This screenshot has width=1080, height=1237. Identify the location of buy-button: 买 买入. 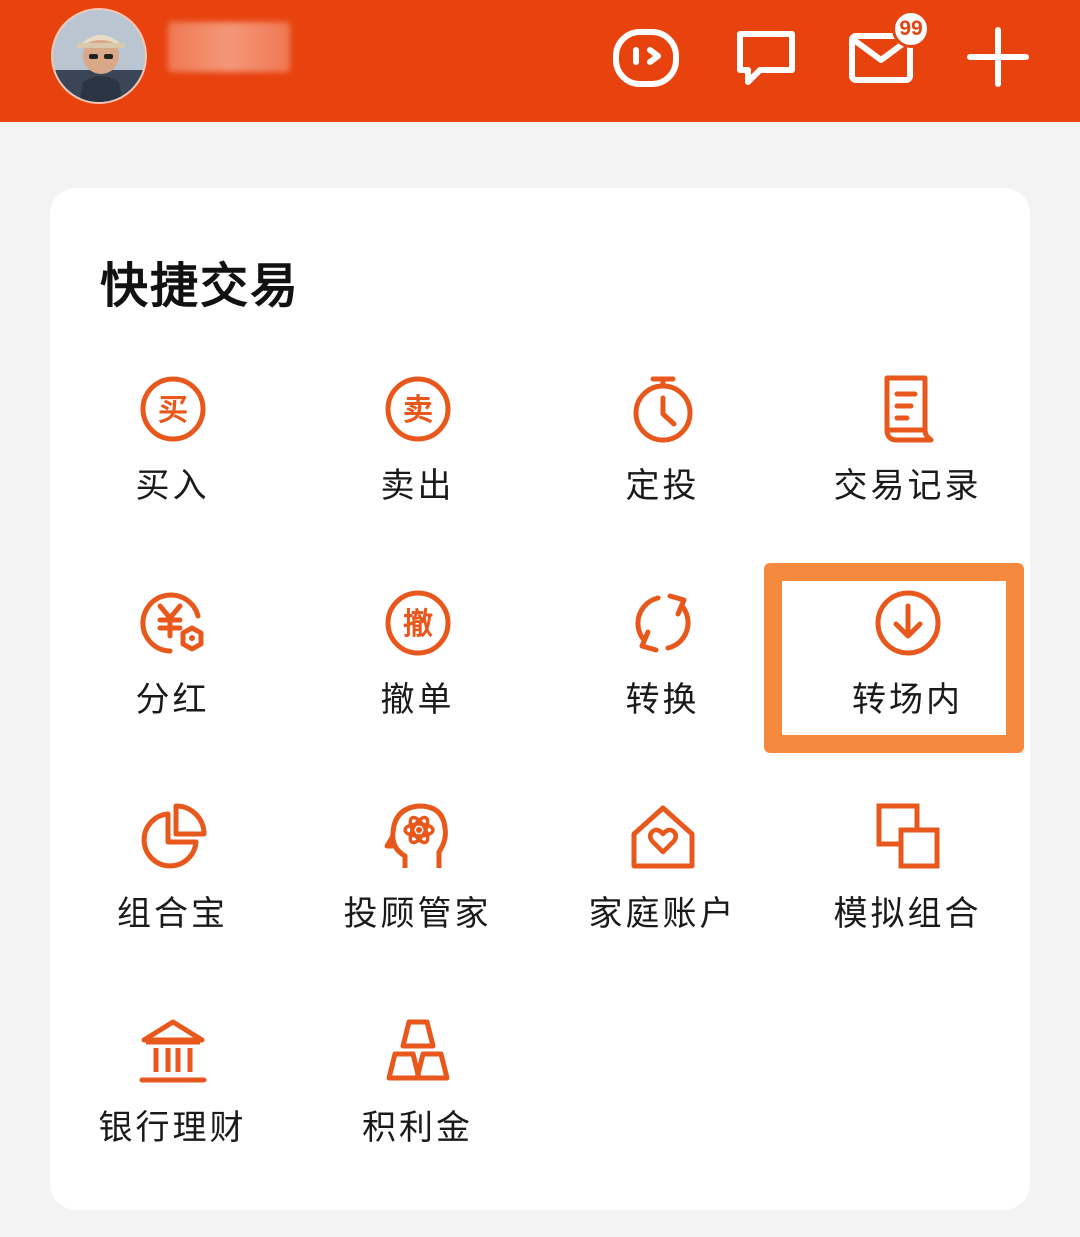
(172, 455).